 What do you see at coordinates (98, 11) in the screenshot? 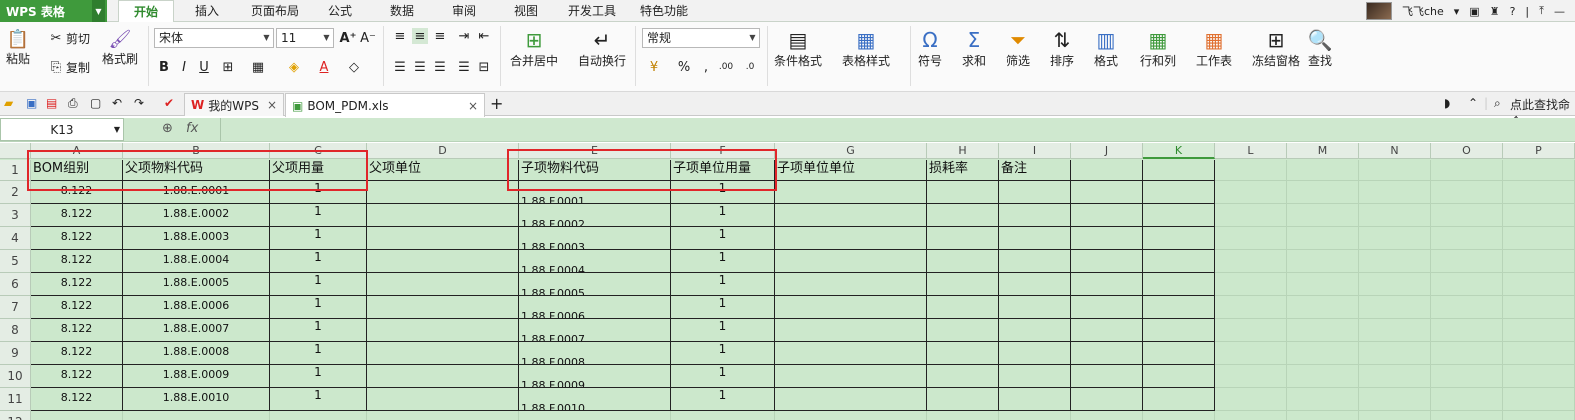
I see `chevron-down-icon: ▼` at bounding box center [98, 11].